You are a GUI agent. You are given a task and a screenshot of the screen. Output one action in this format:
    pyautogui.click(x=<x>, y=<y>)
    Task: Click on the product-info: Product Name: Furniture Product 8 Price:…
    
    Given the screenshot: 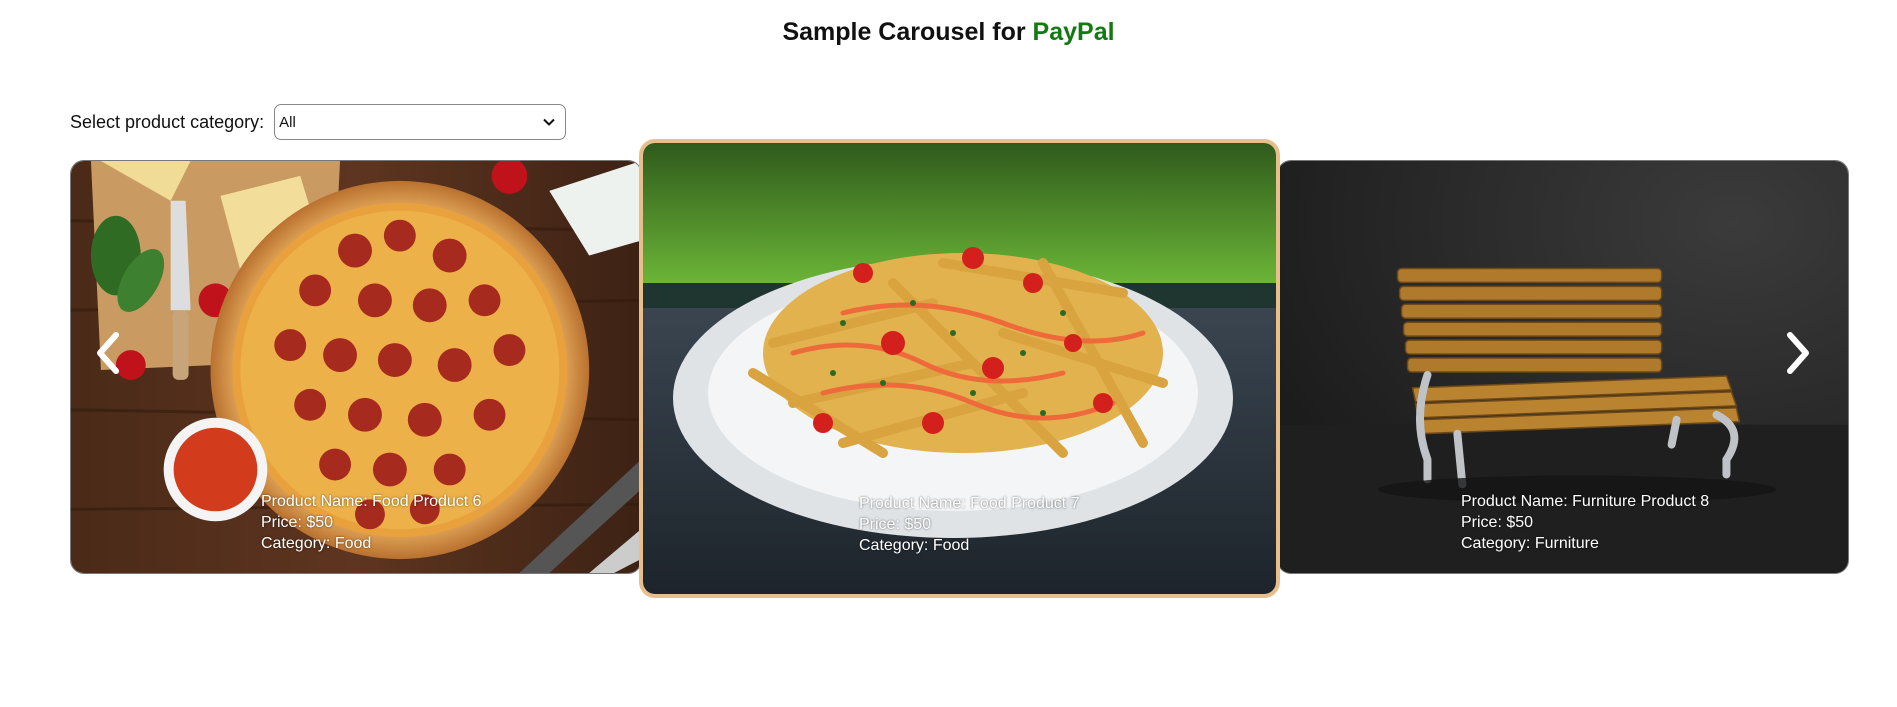 What is the action you would take?
    pyautogui.click(x=1585, y=522)
    